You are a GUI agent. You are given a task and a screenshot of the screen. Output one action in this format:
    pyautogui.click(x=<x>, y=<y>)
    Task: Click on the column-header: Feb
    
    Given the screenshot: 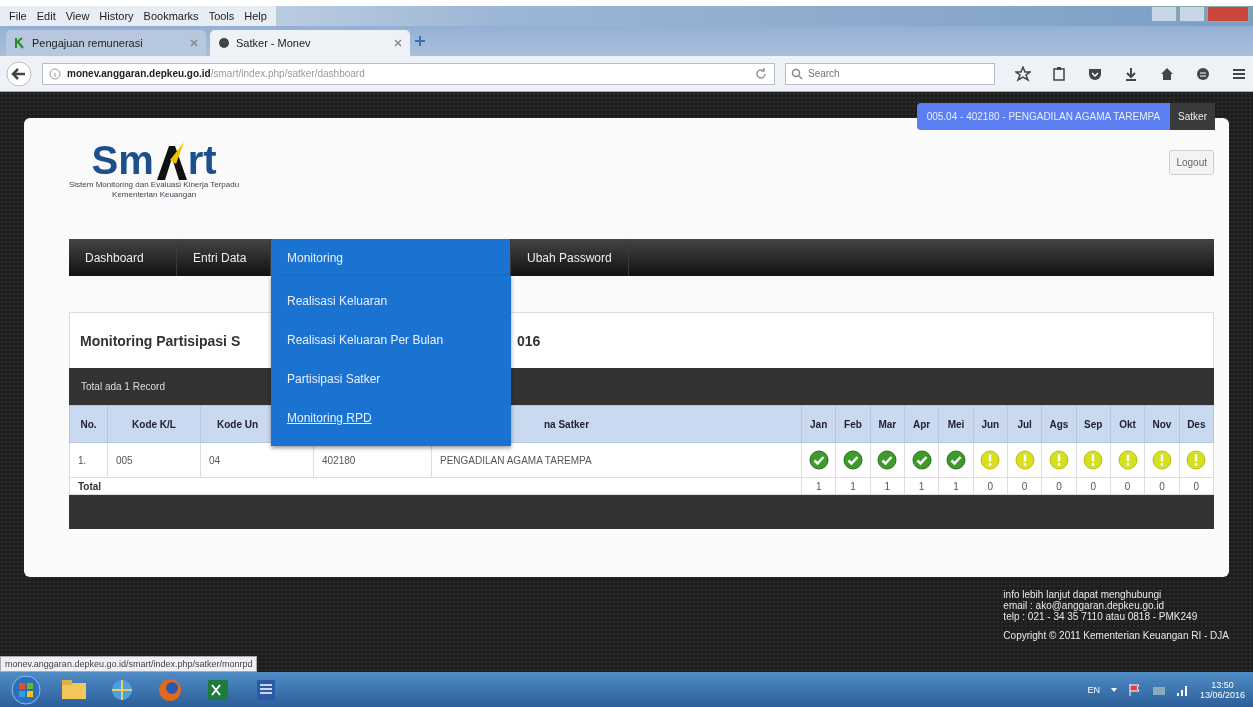 What is the action you would take?
    pyautogui.click(x=853, y=424)
    